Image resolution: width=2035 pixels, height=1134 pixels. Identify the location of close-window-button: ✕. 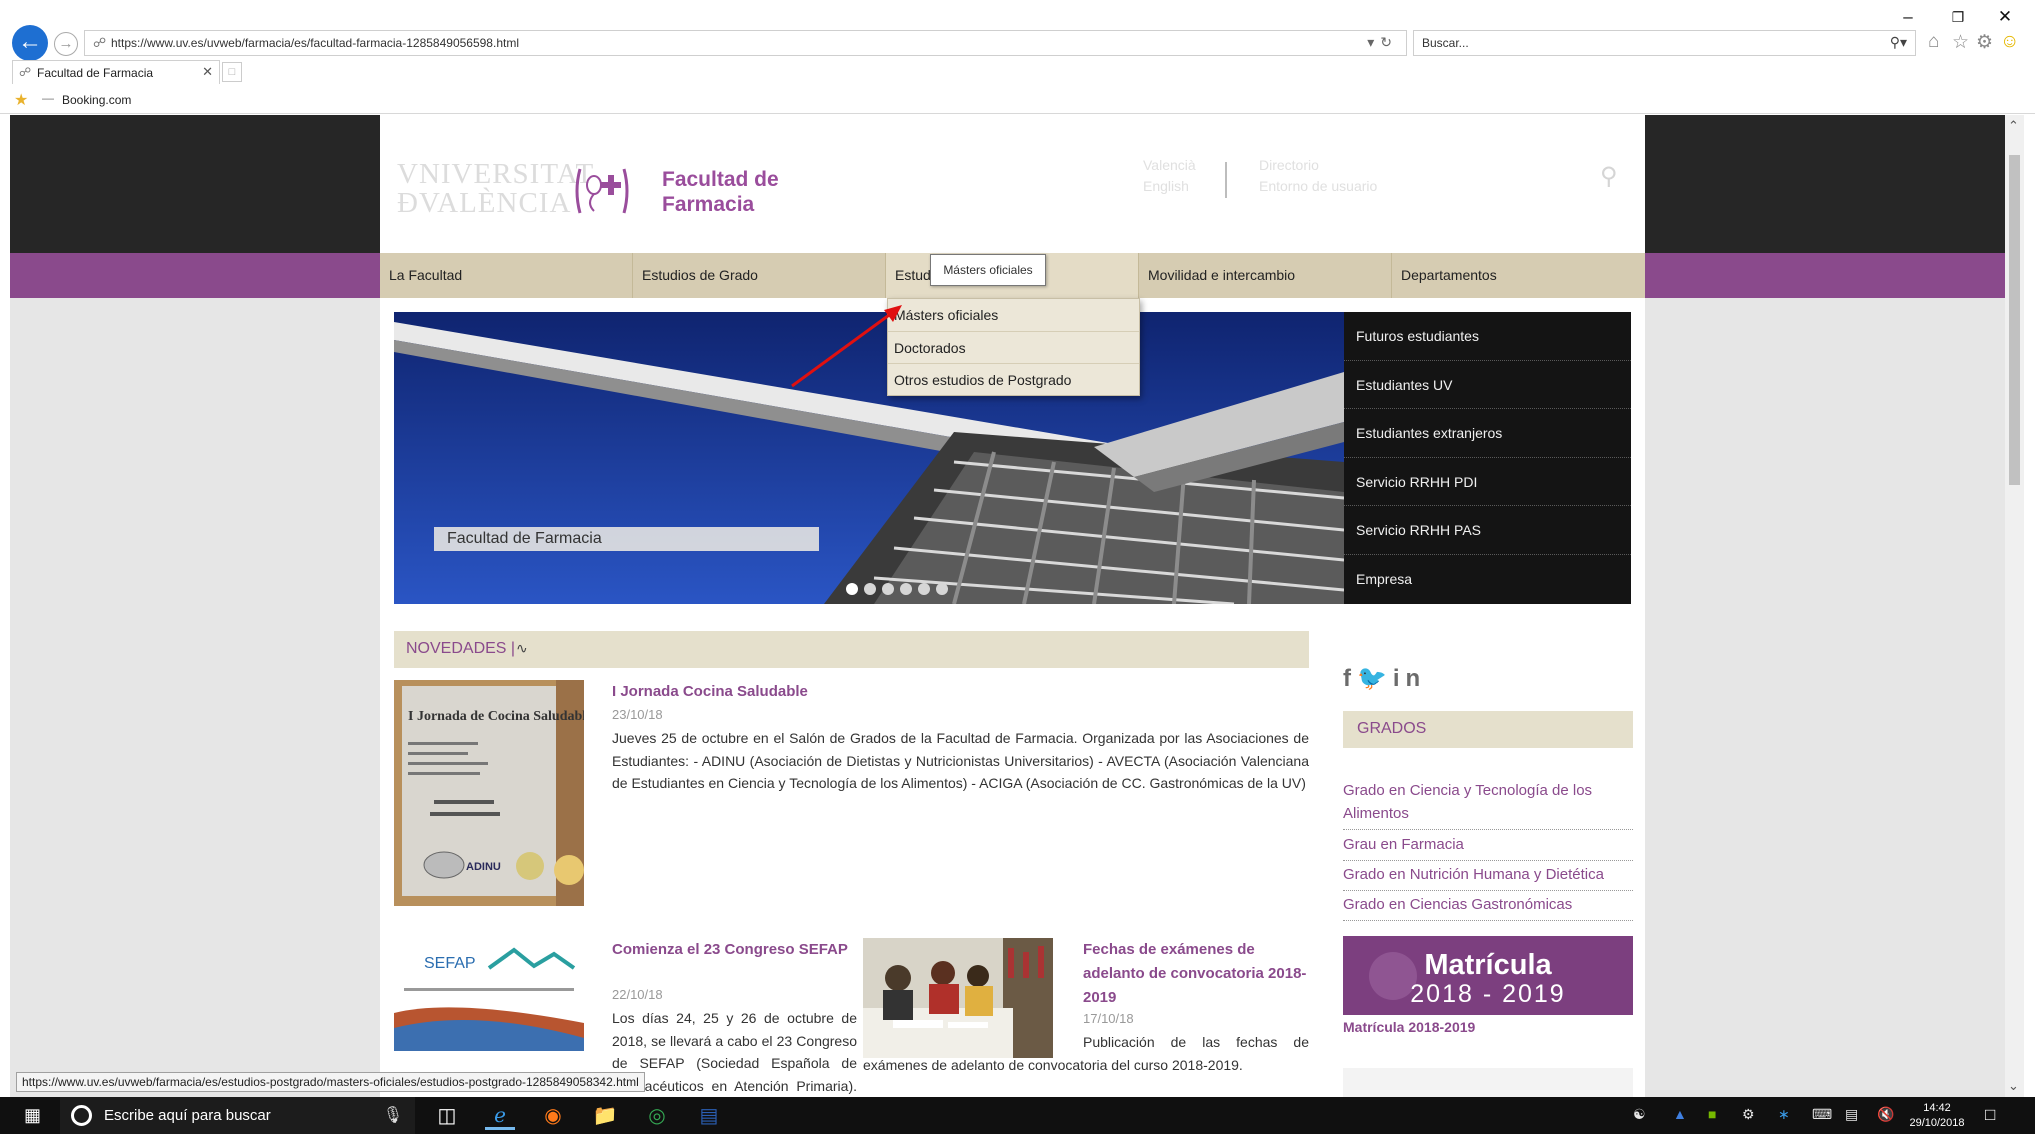
(2005, 17).